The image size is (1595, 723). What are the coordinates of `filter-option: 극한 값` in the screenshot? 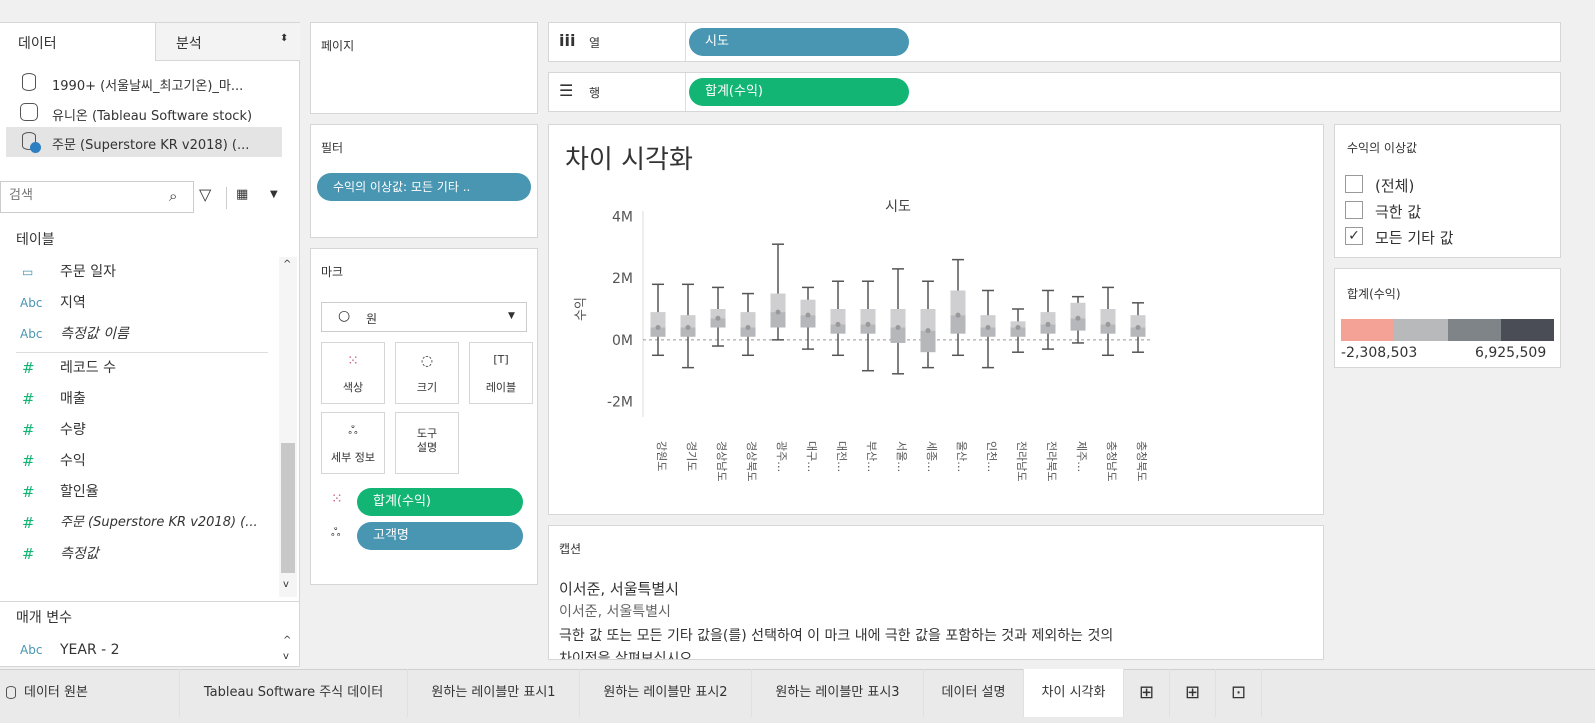 It's located at (1445, 211).